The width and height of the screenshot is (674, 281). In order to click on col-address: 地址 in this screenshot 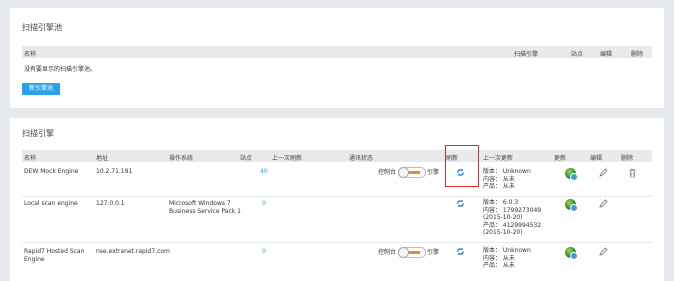, I will do `click(102, 157)`.